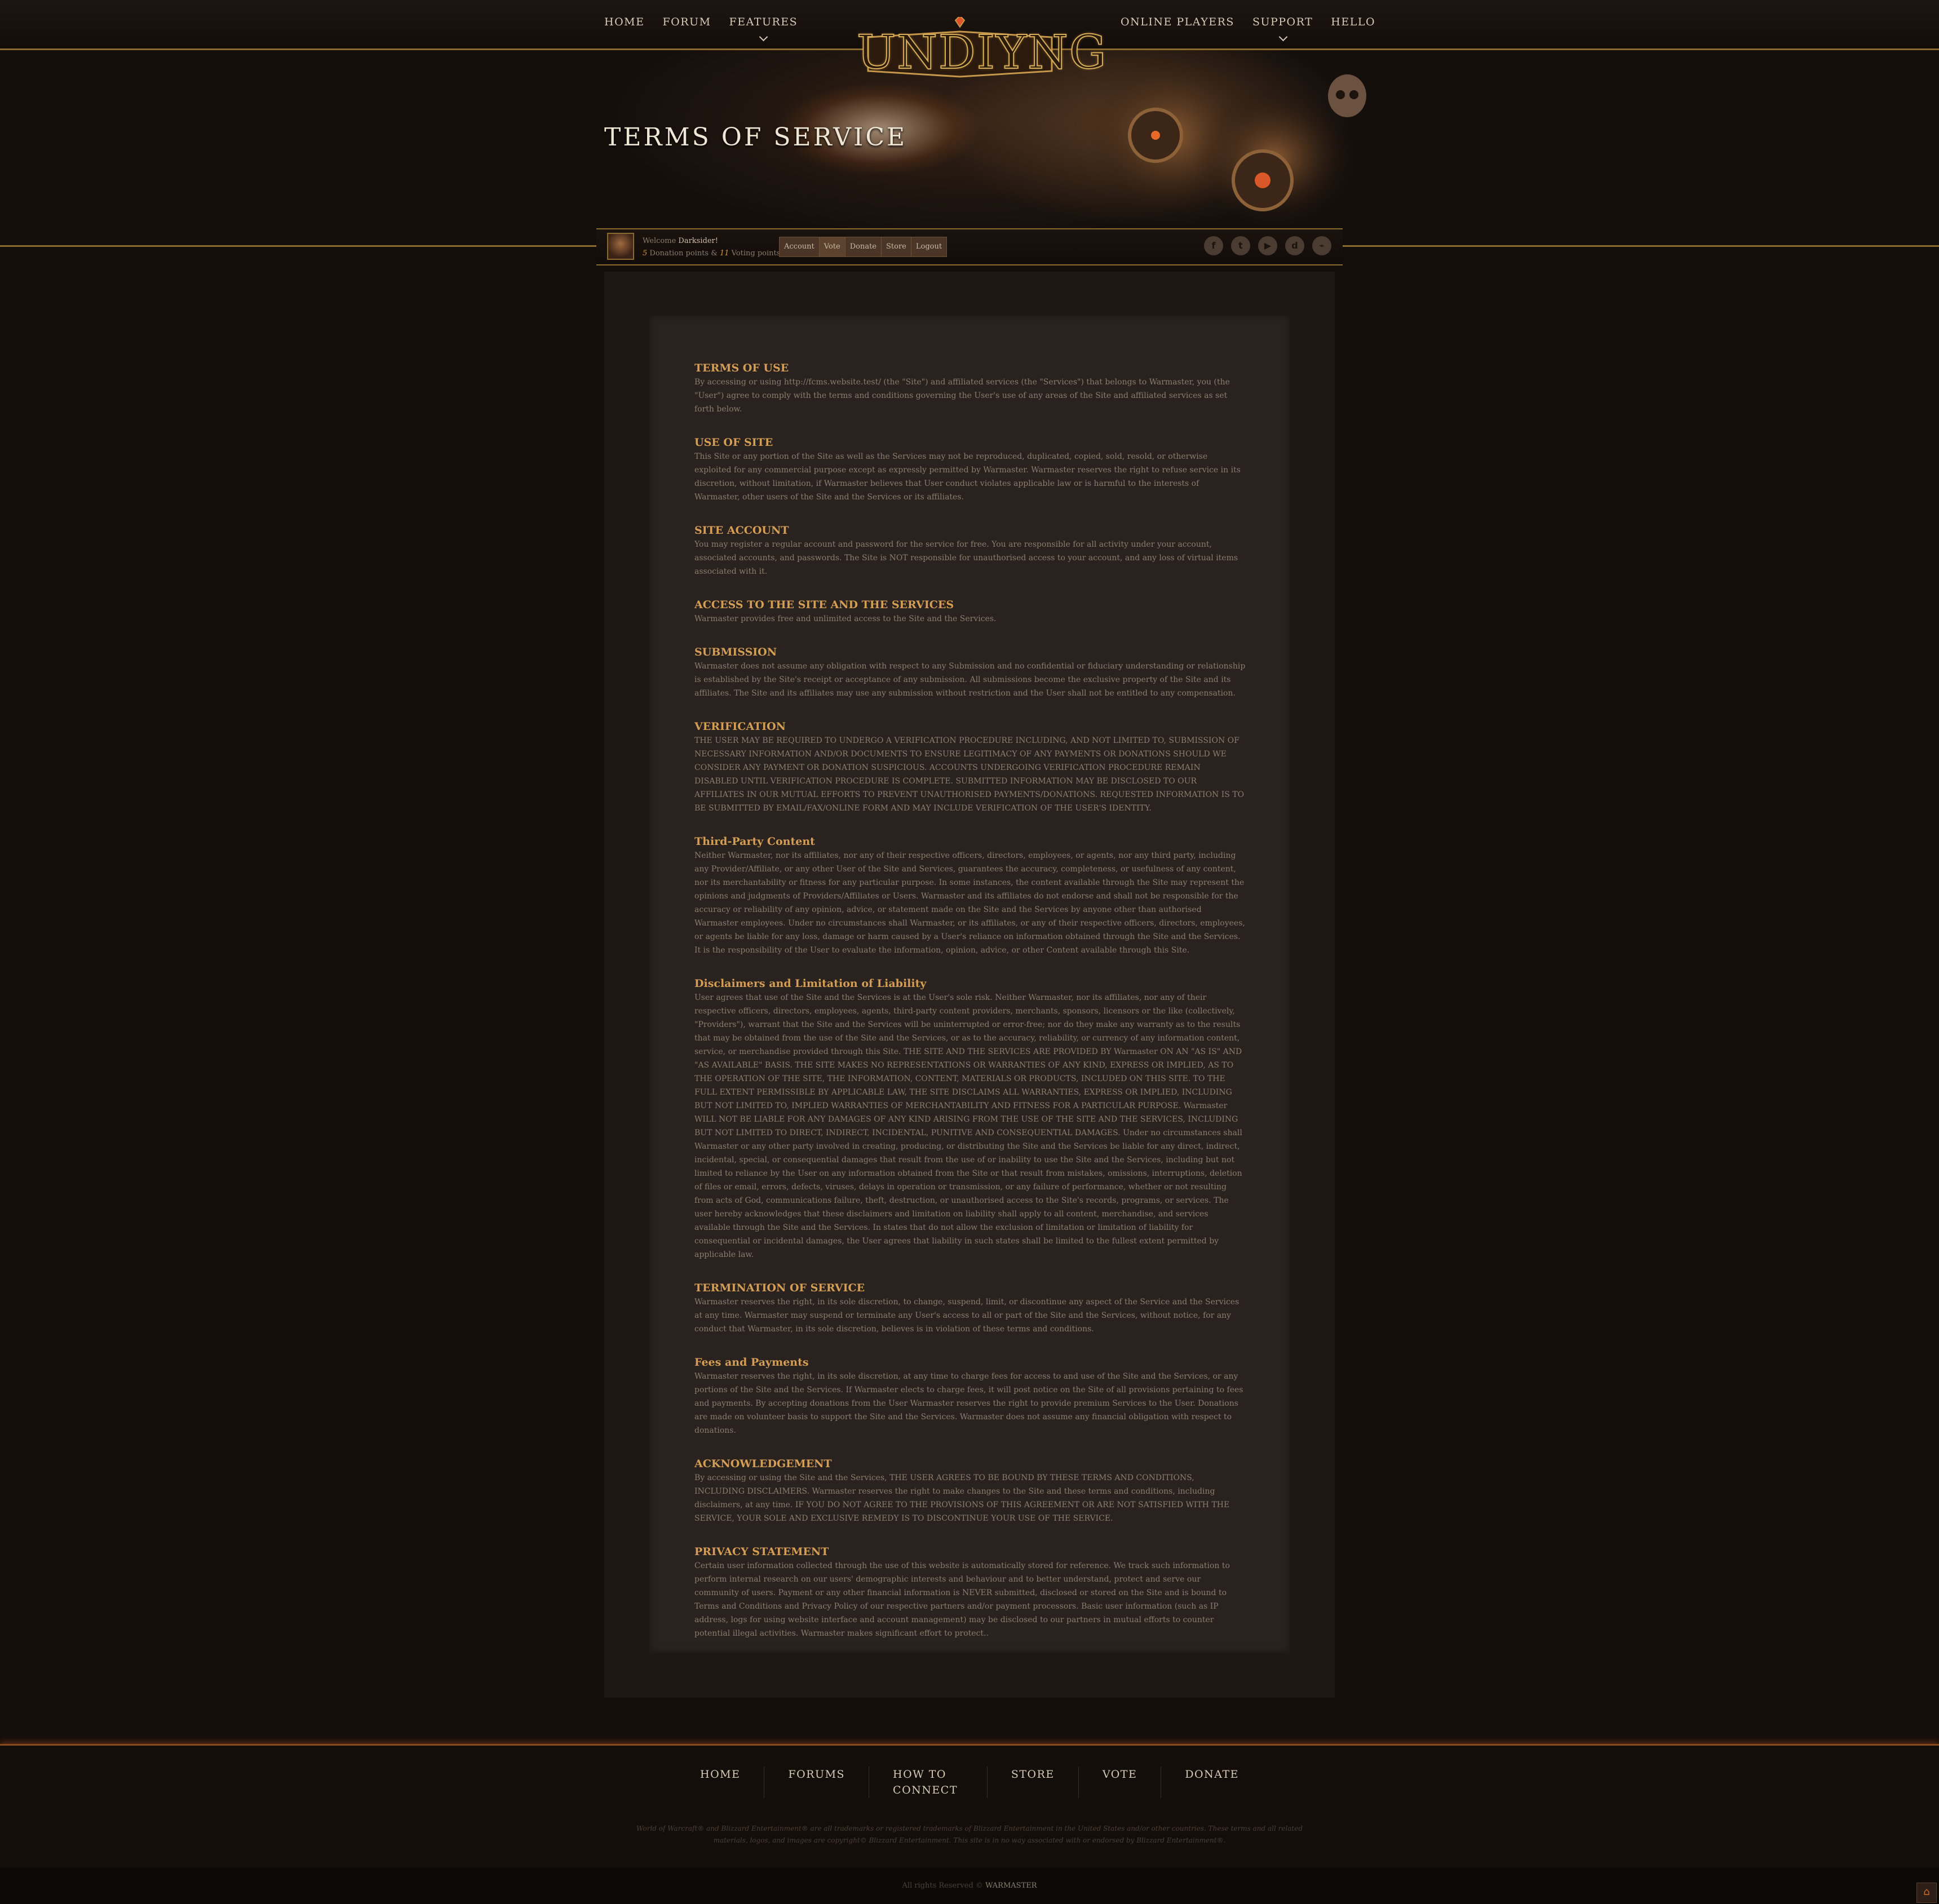 Image resolution: width=1939 pixels, height=1904 pixels. Describe the element at coordinates (929, 246) in the screenshot. I see `user-menu-logout: Logout` at that location.